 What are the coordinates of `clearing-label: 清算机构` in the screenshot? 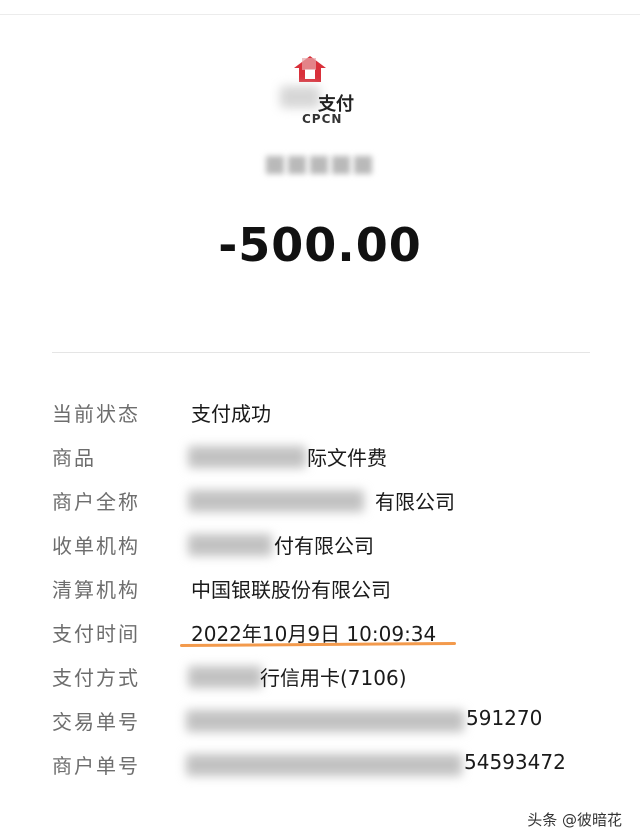 It's located at (96, 590).